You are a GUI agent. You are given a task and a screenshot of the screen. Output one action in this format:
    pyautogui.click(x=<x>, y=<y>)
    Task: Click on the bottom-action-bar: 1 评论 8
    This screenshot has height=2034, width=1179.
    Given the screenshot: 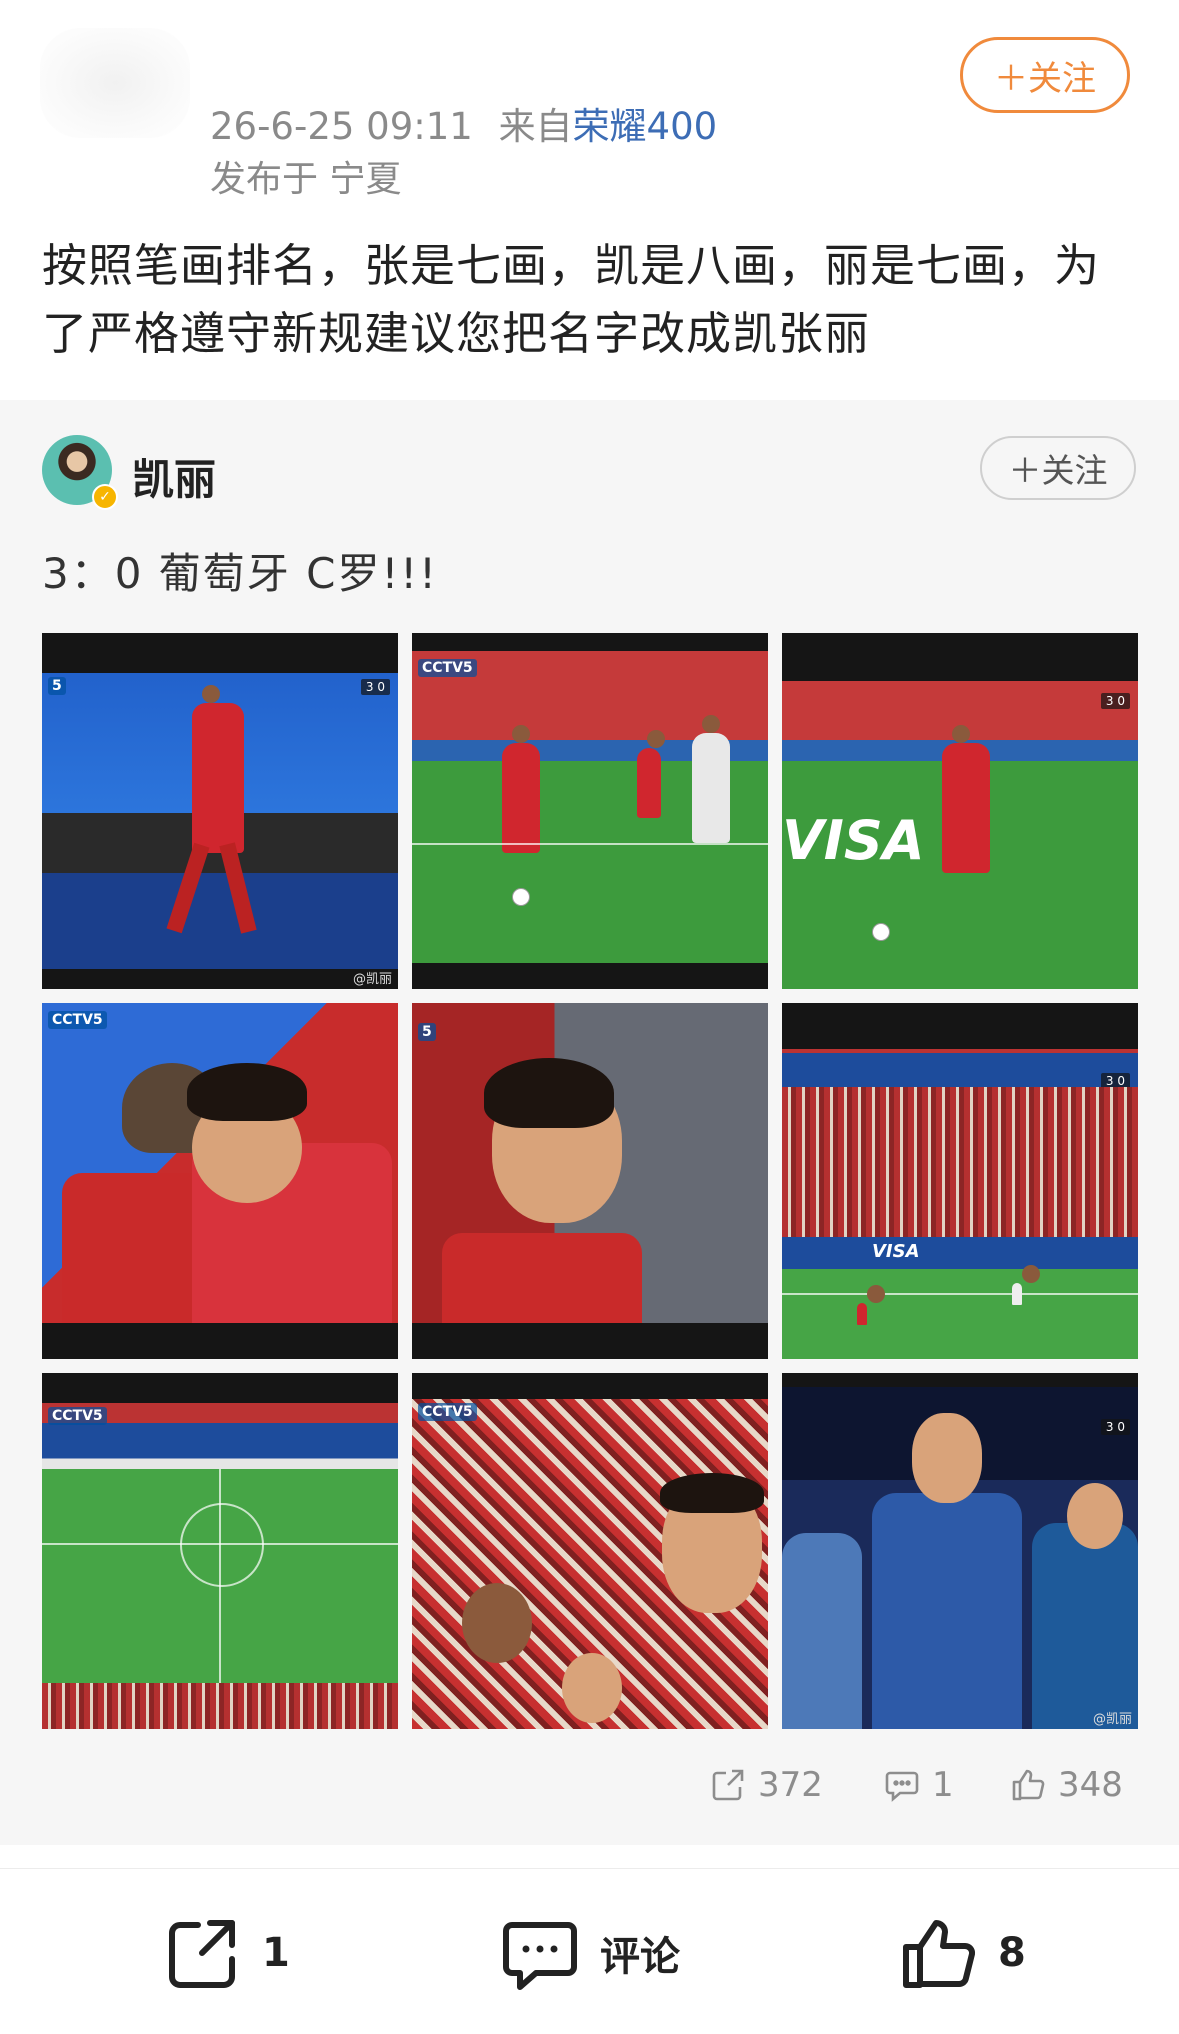 What is the action you would take?
    pyautogui.click(x=589, y=1951)
    